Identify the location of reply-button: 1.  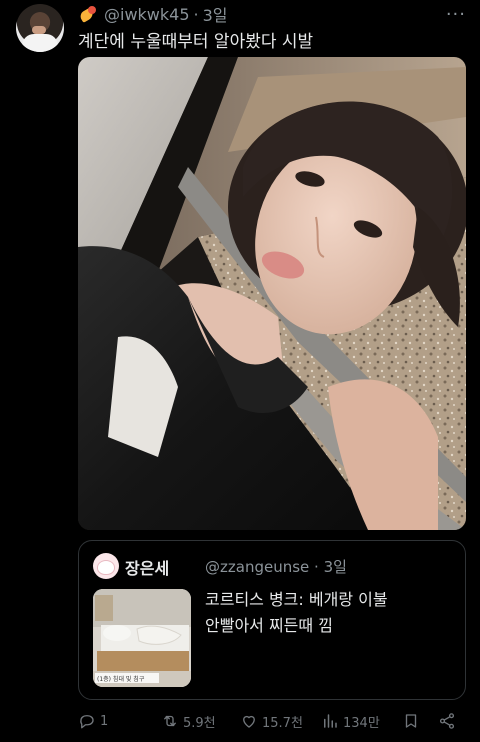
(93, 721).